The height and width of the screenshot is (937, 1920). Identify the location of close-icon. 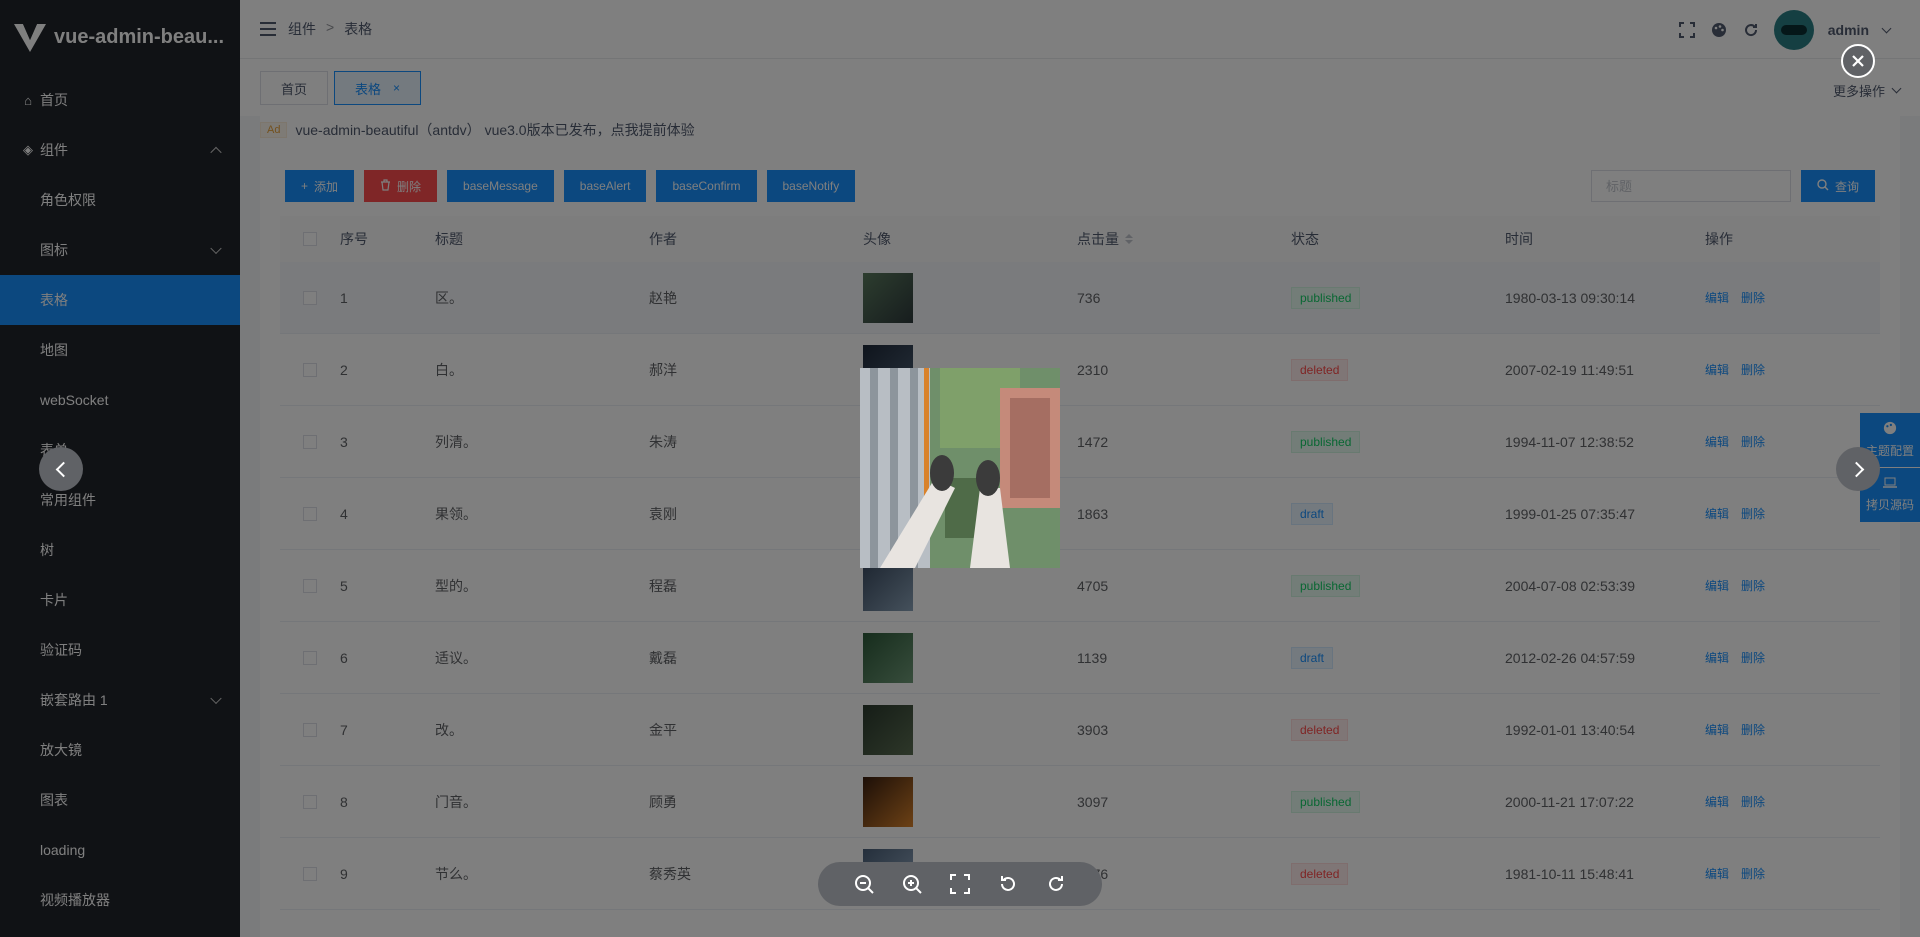
(1858, 61).